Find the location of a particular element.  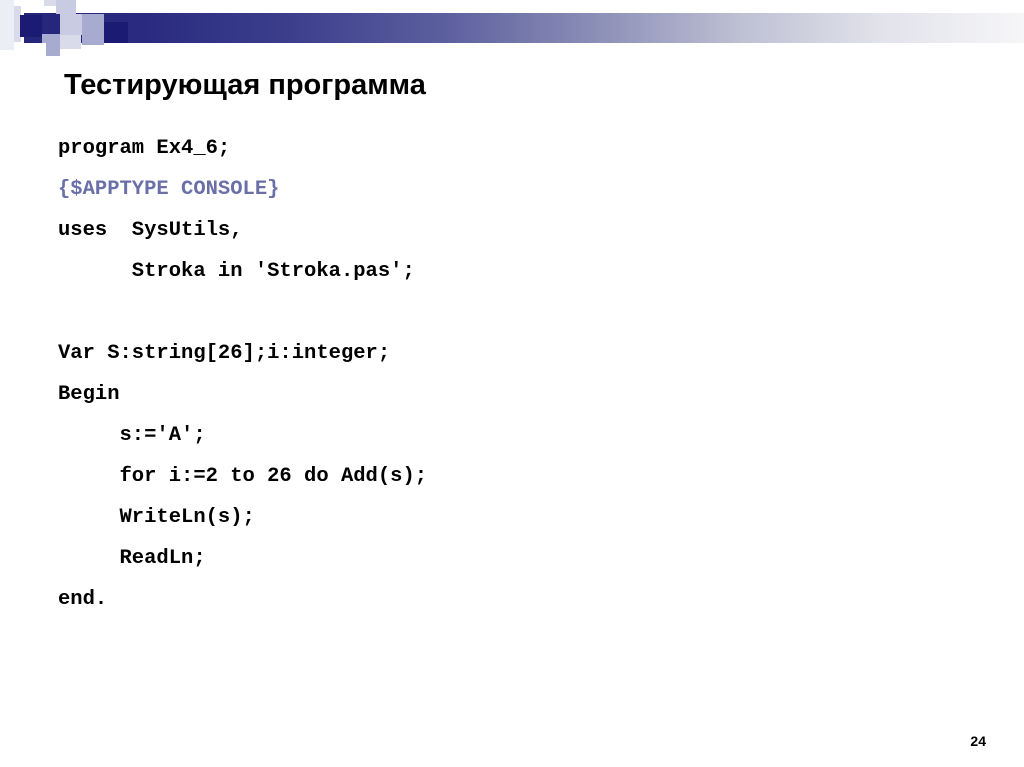

page-number: 24 is located at coordinates (978, 741).